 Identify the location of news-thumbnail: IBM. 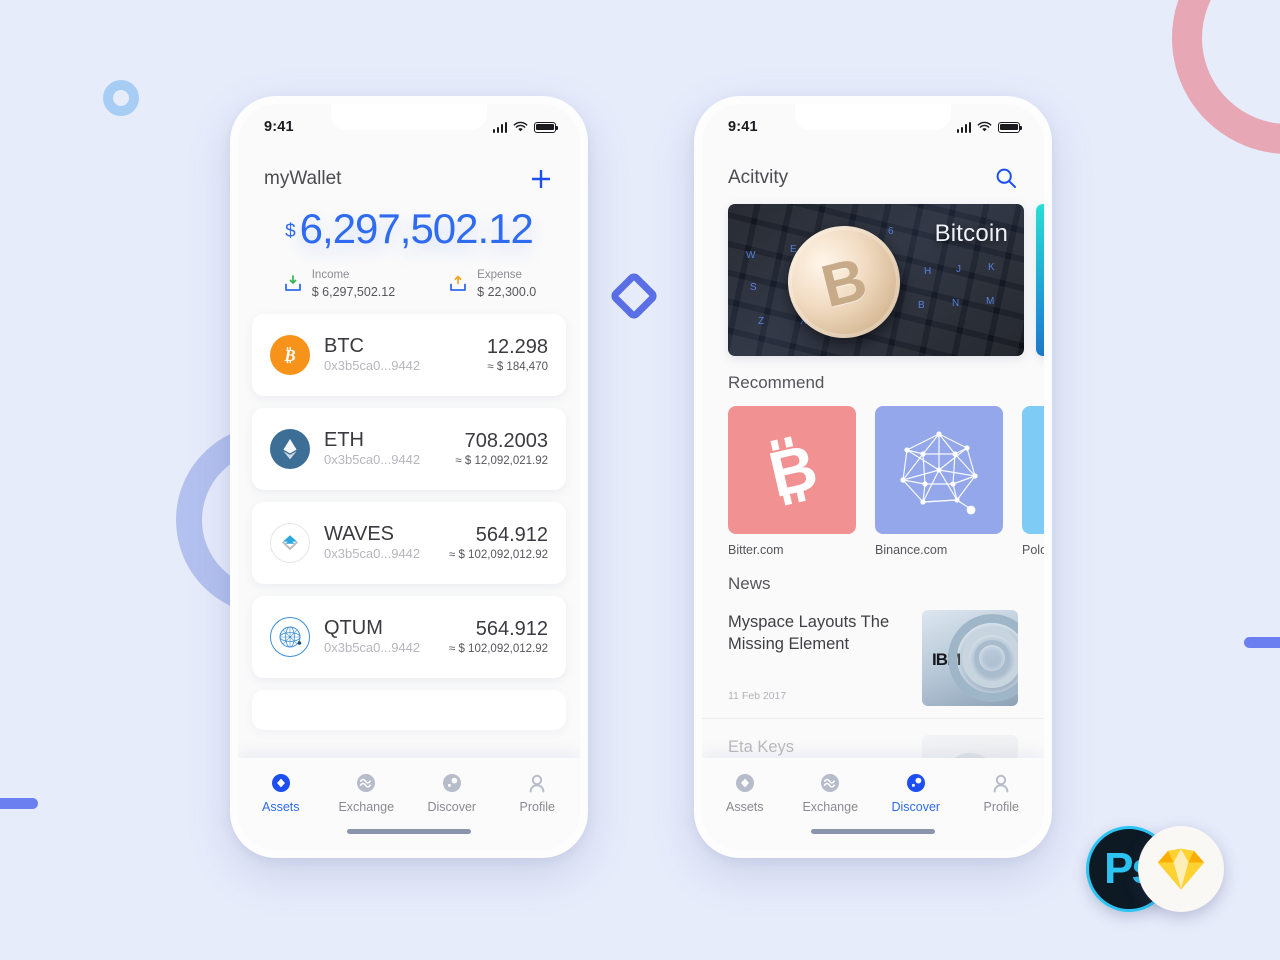
(970, 658).